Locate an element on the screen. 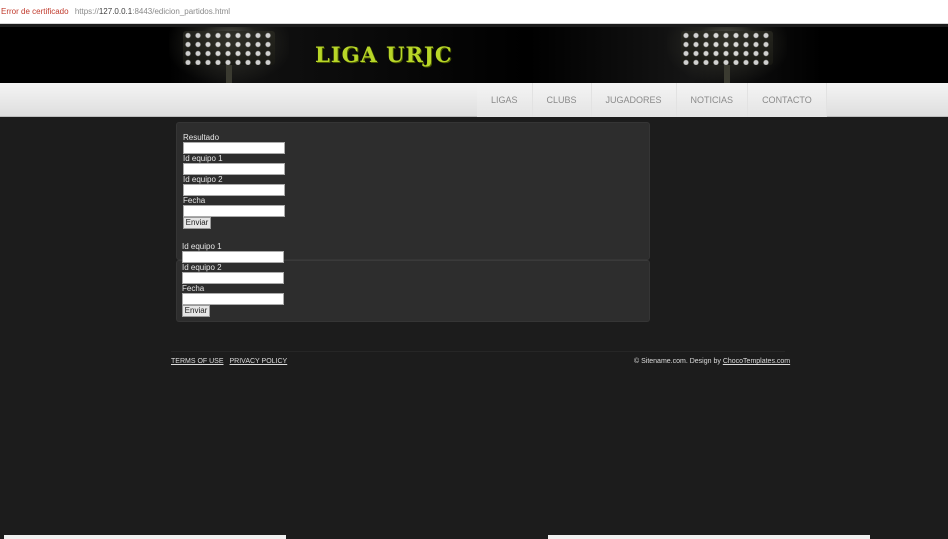 The image size is (948, 539). site-header: LIGA URJC is located at coordinates (474, 55).